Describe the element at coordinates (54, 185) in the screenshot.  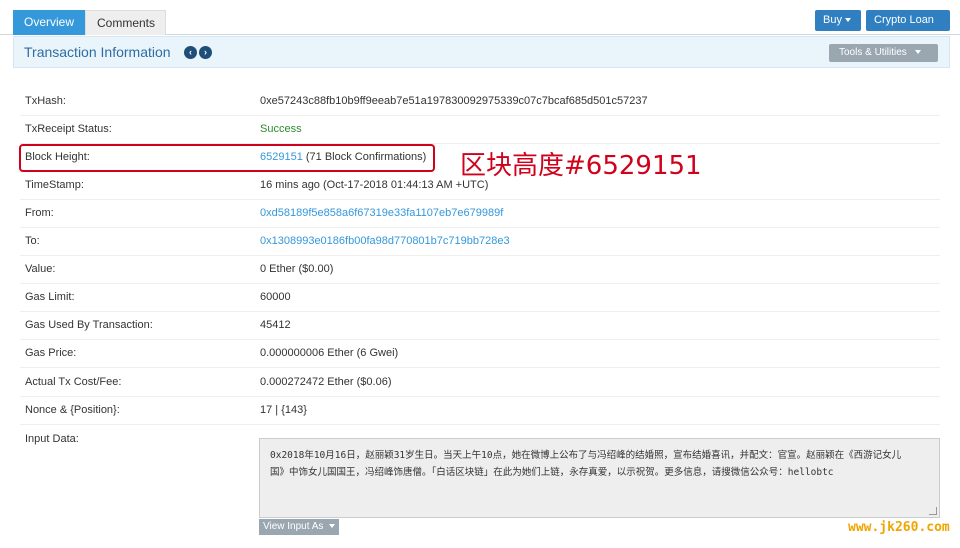
I see `timestamp-label: TimeStamp:` at that location.